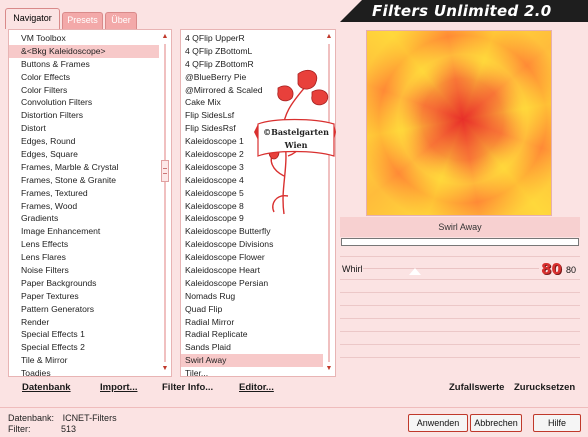 This screenshot has height=437, width=588. What do you see at coordinates (84, 309) in the screenshot?
I see `category-list-item: Pattern Generators` at bounding box center [84, 309].